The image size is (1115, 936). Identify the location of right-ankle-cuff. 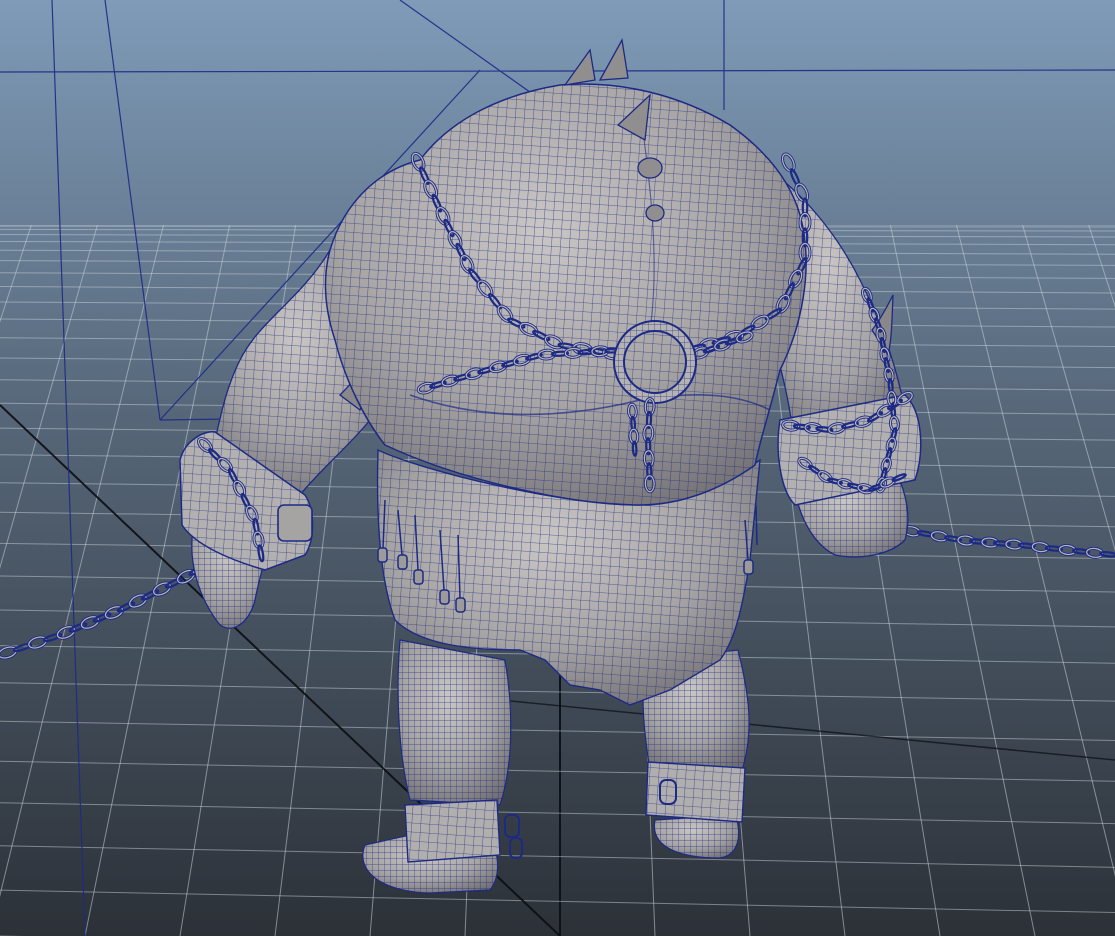
(695, 792).